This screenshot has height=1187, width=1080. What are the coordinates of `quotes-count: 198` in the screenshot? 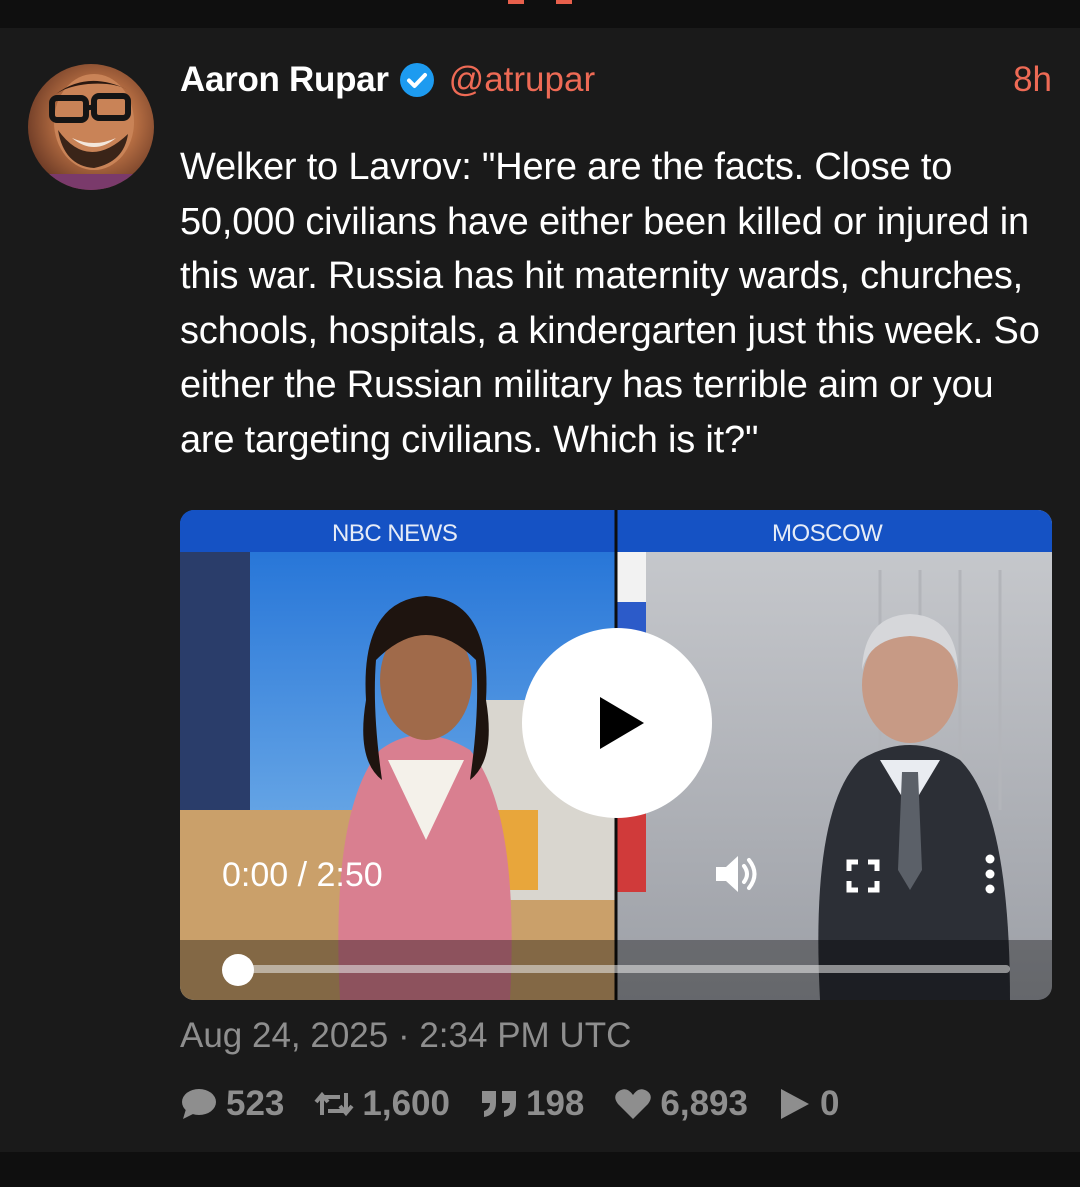 It's located at (555, 1103).